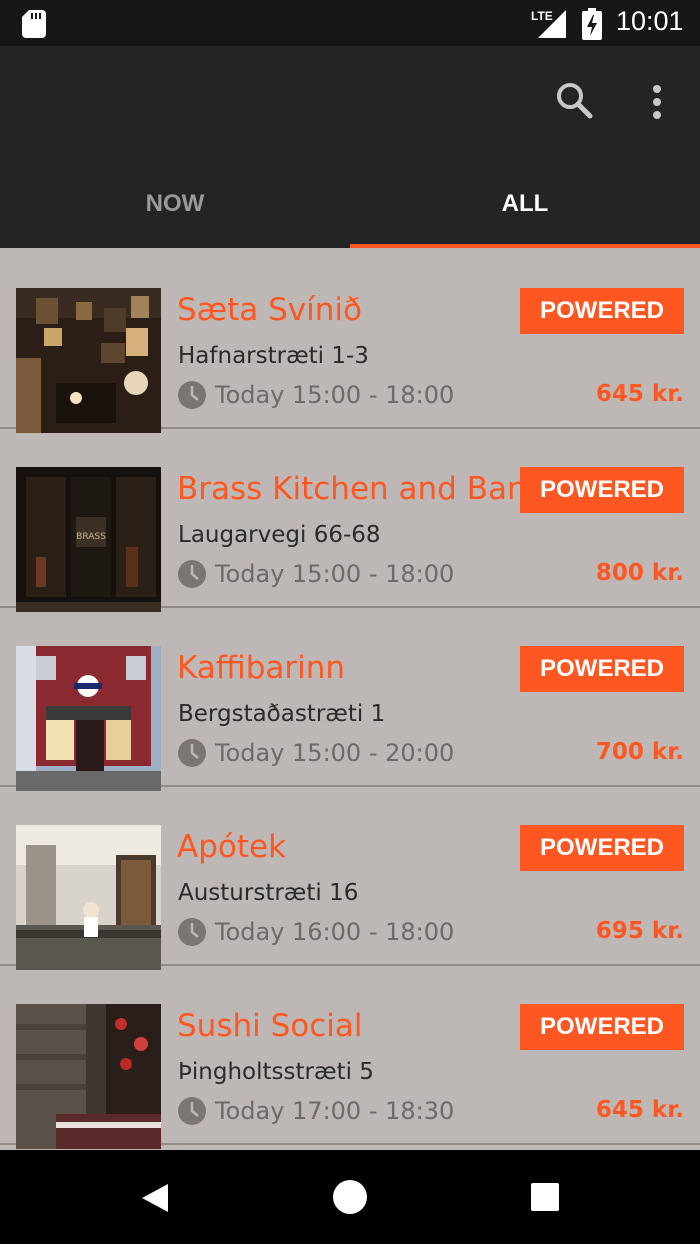 This screenshot has height=1244, width=700. What do you see at coordinates (592, 24) in the screenshot?
I see `battery-charging-icon` at bounding box center [592, 24].